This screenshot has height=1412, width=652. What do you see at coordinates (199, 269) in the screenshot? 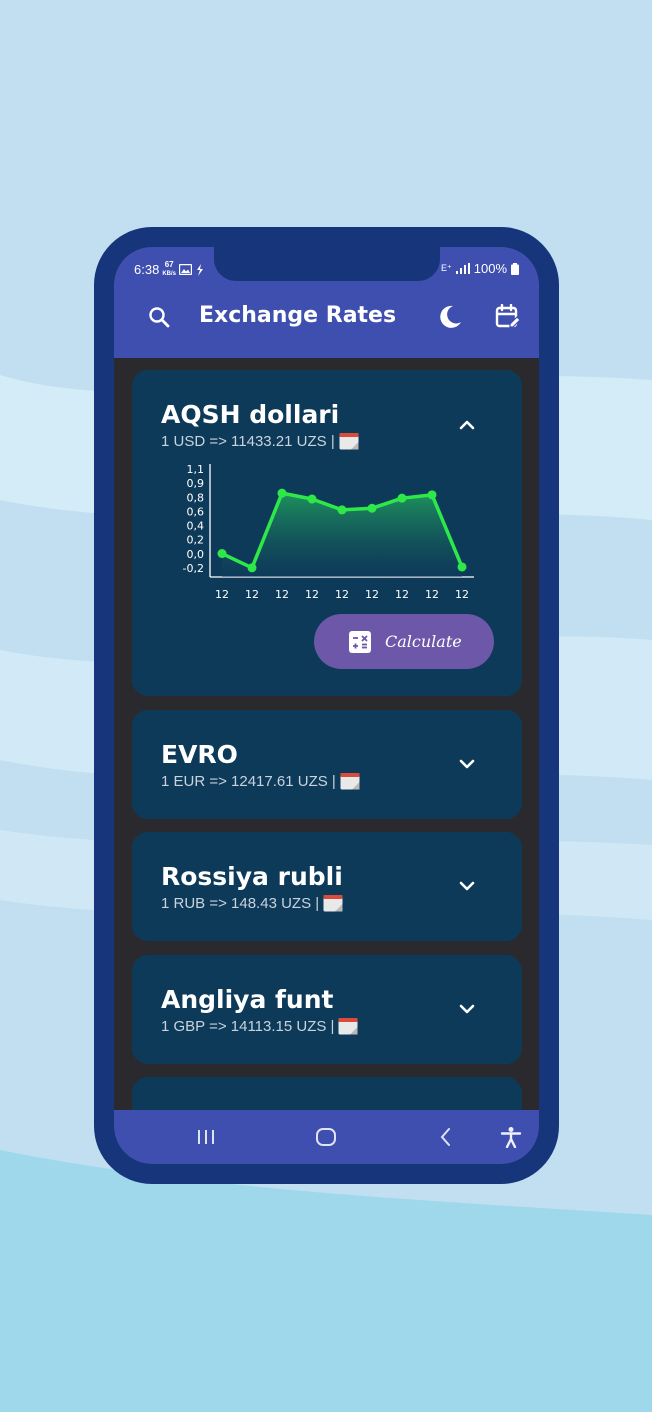
I see `sync-icon` at bounding box center [199, 269].